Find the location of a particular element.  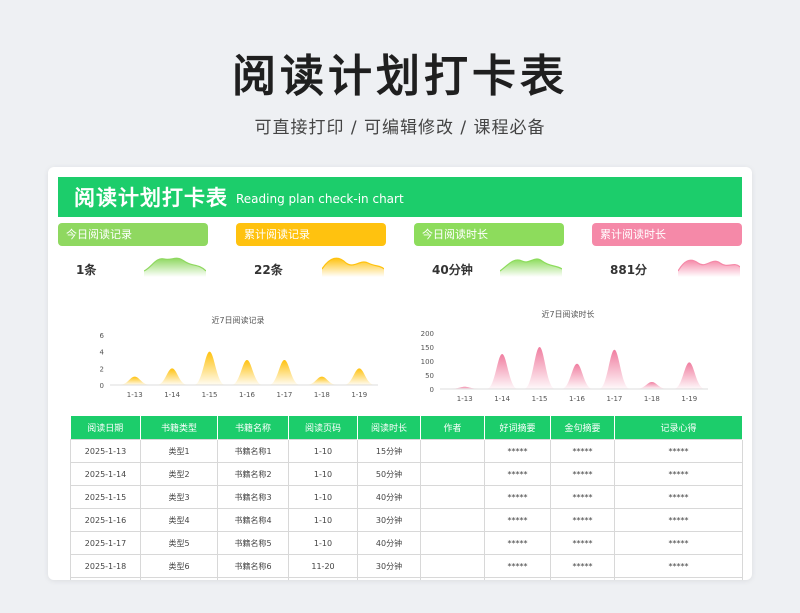

stat-value: 881分 is located at coordinates (629, 270).